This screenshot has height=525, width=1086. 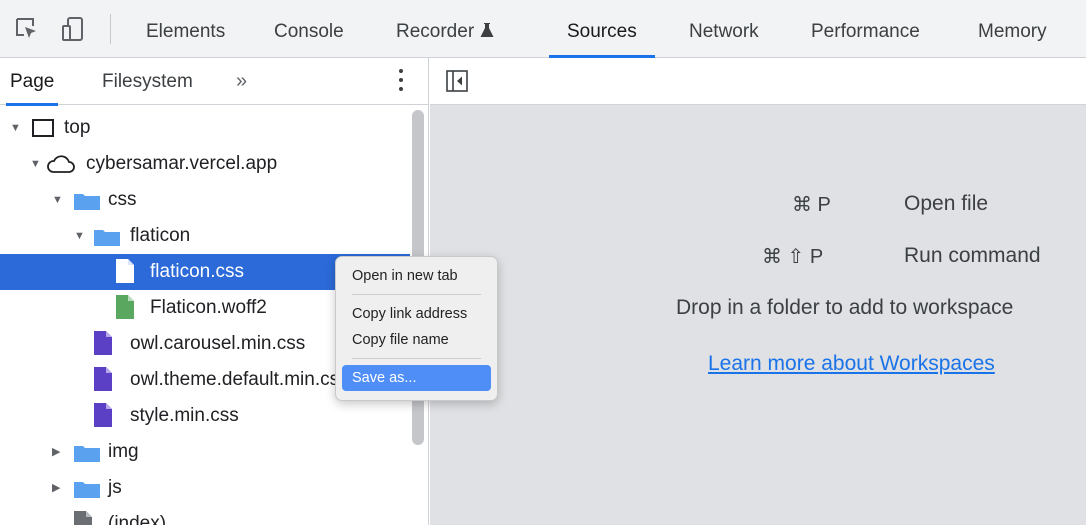 What do you see at coordinates (197, 271) in the screenshot?
I see `tree-label: flaticon.css` at bounding box center [197, 271].